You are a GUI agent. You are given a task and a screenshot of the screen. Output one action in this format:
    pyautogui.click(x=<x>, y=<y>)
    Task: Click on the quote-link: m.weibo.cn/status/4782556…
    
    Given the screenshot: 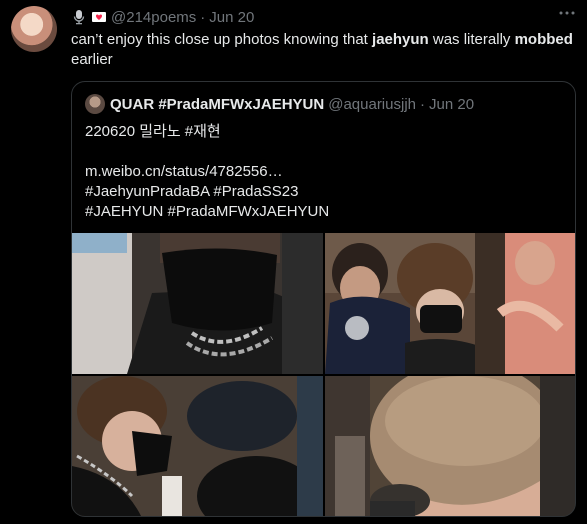 What is the action you would take?
    pyautogui.click(x=325, y=172)
    